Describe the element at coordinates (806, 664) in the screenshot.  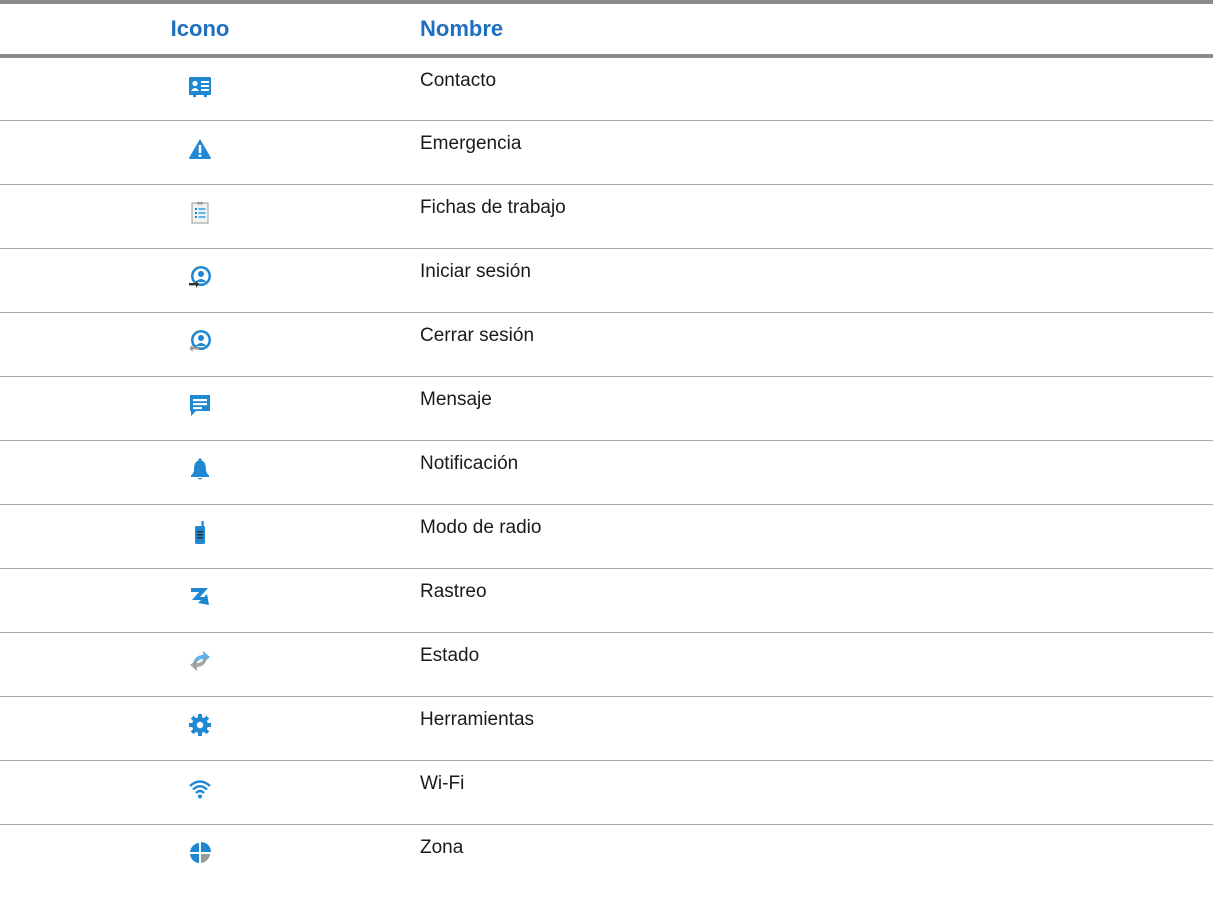
I see `name-cell: Estado` at that location.